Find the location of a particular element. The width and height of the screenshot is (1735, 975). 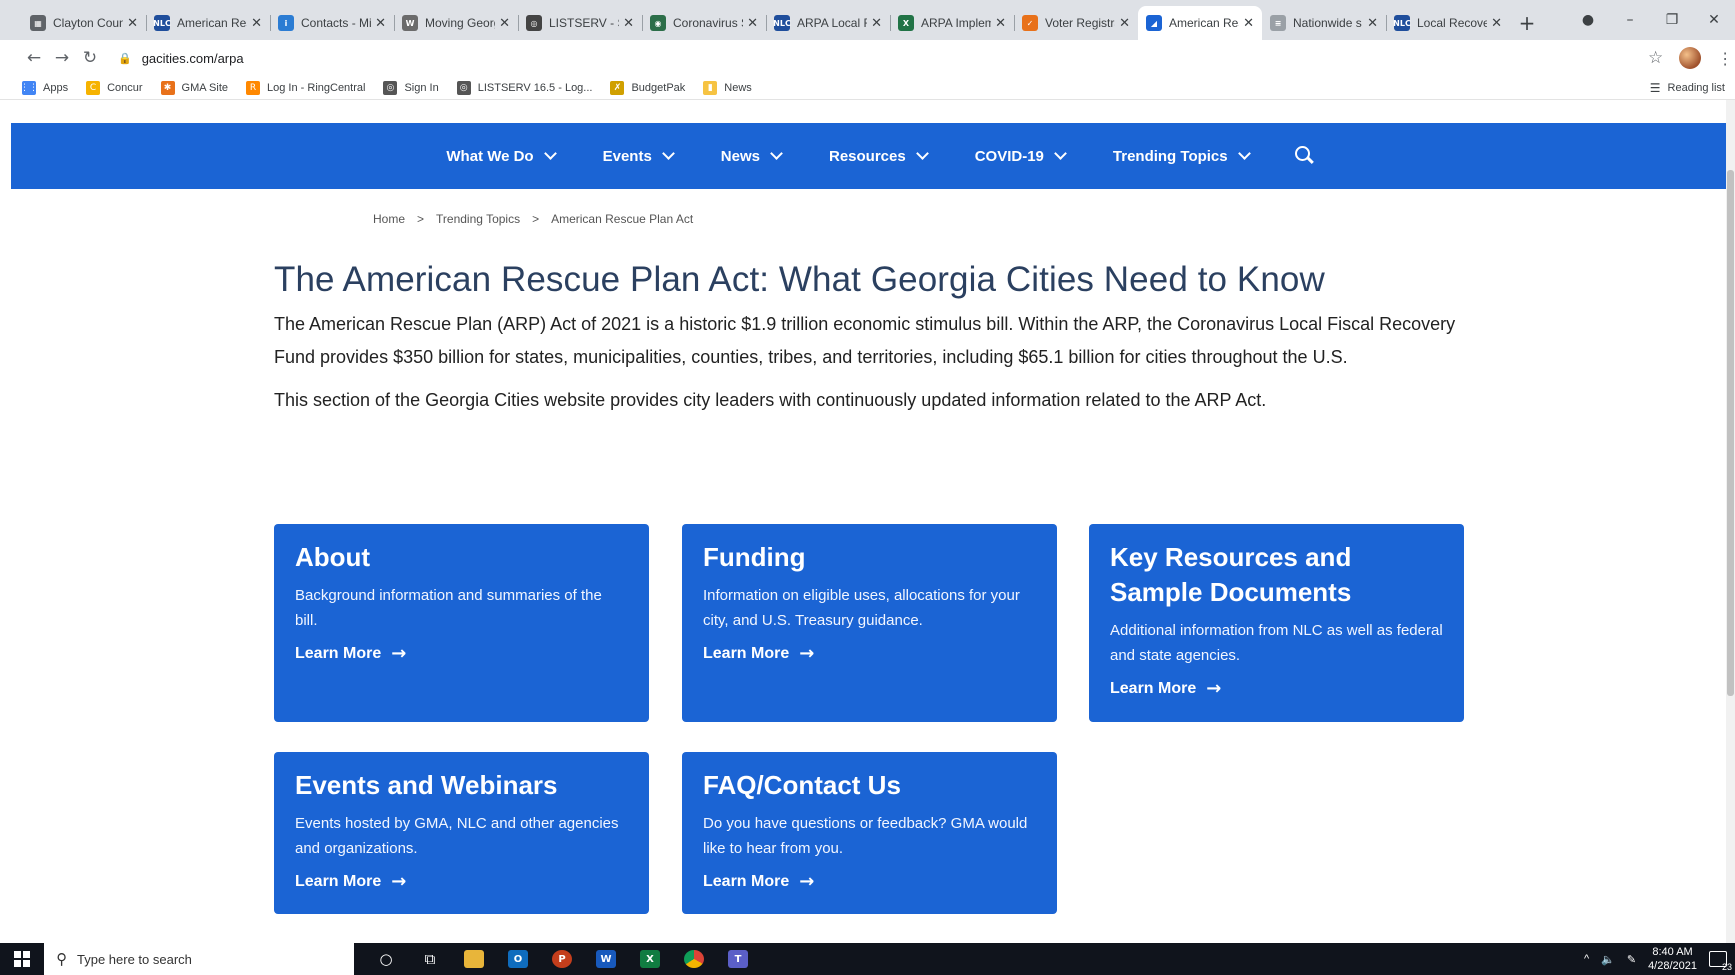

notification-center-icon: 23 is located at coordinates (1720, 961).